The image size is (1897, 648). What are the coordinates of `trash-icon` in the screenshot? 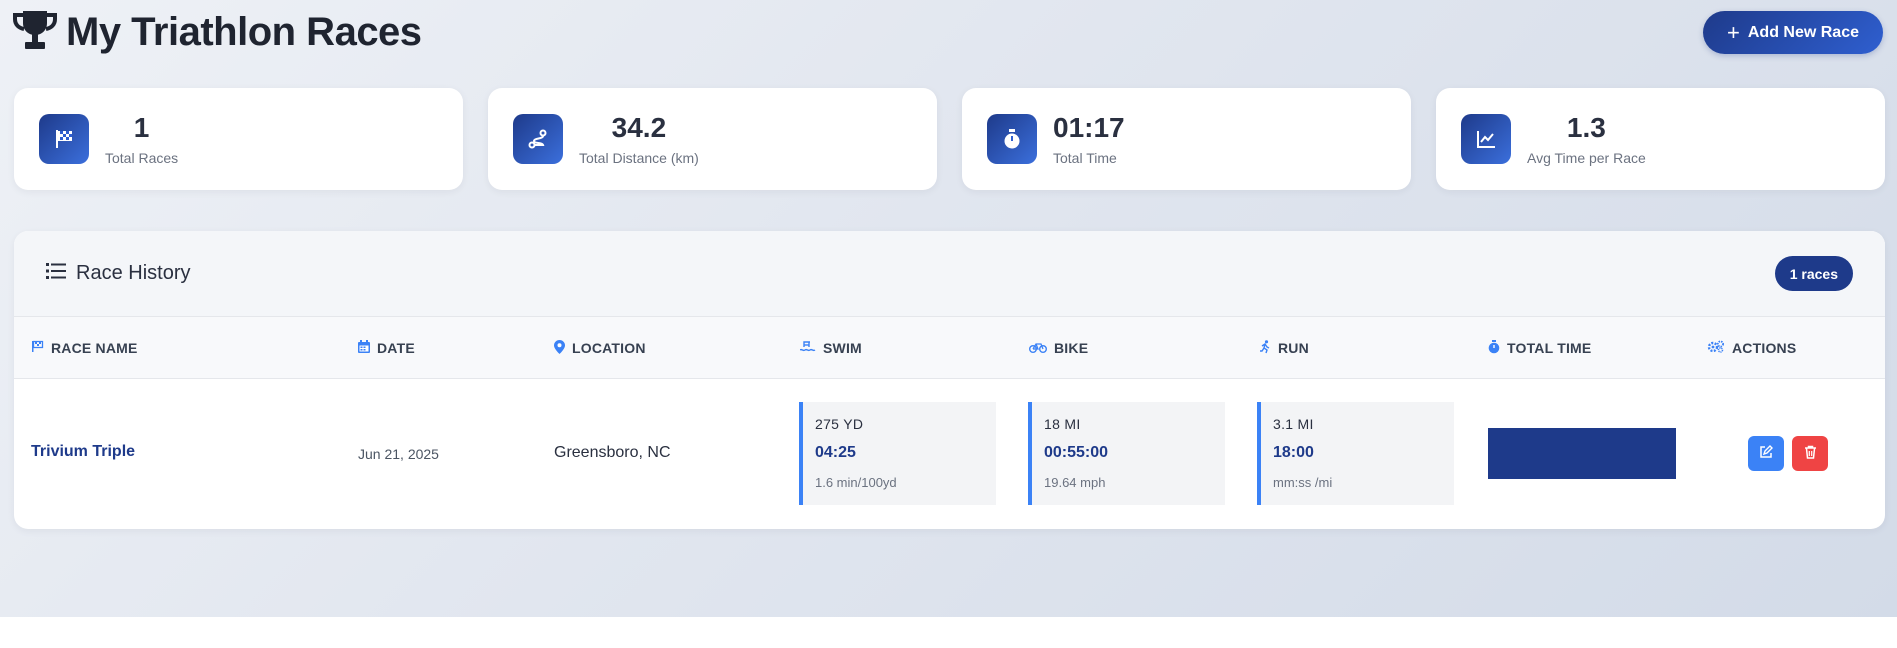 It's located at (1810, 453).